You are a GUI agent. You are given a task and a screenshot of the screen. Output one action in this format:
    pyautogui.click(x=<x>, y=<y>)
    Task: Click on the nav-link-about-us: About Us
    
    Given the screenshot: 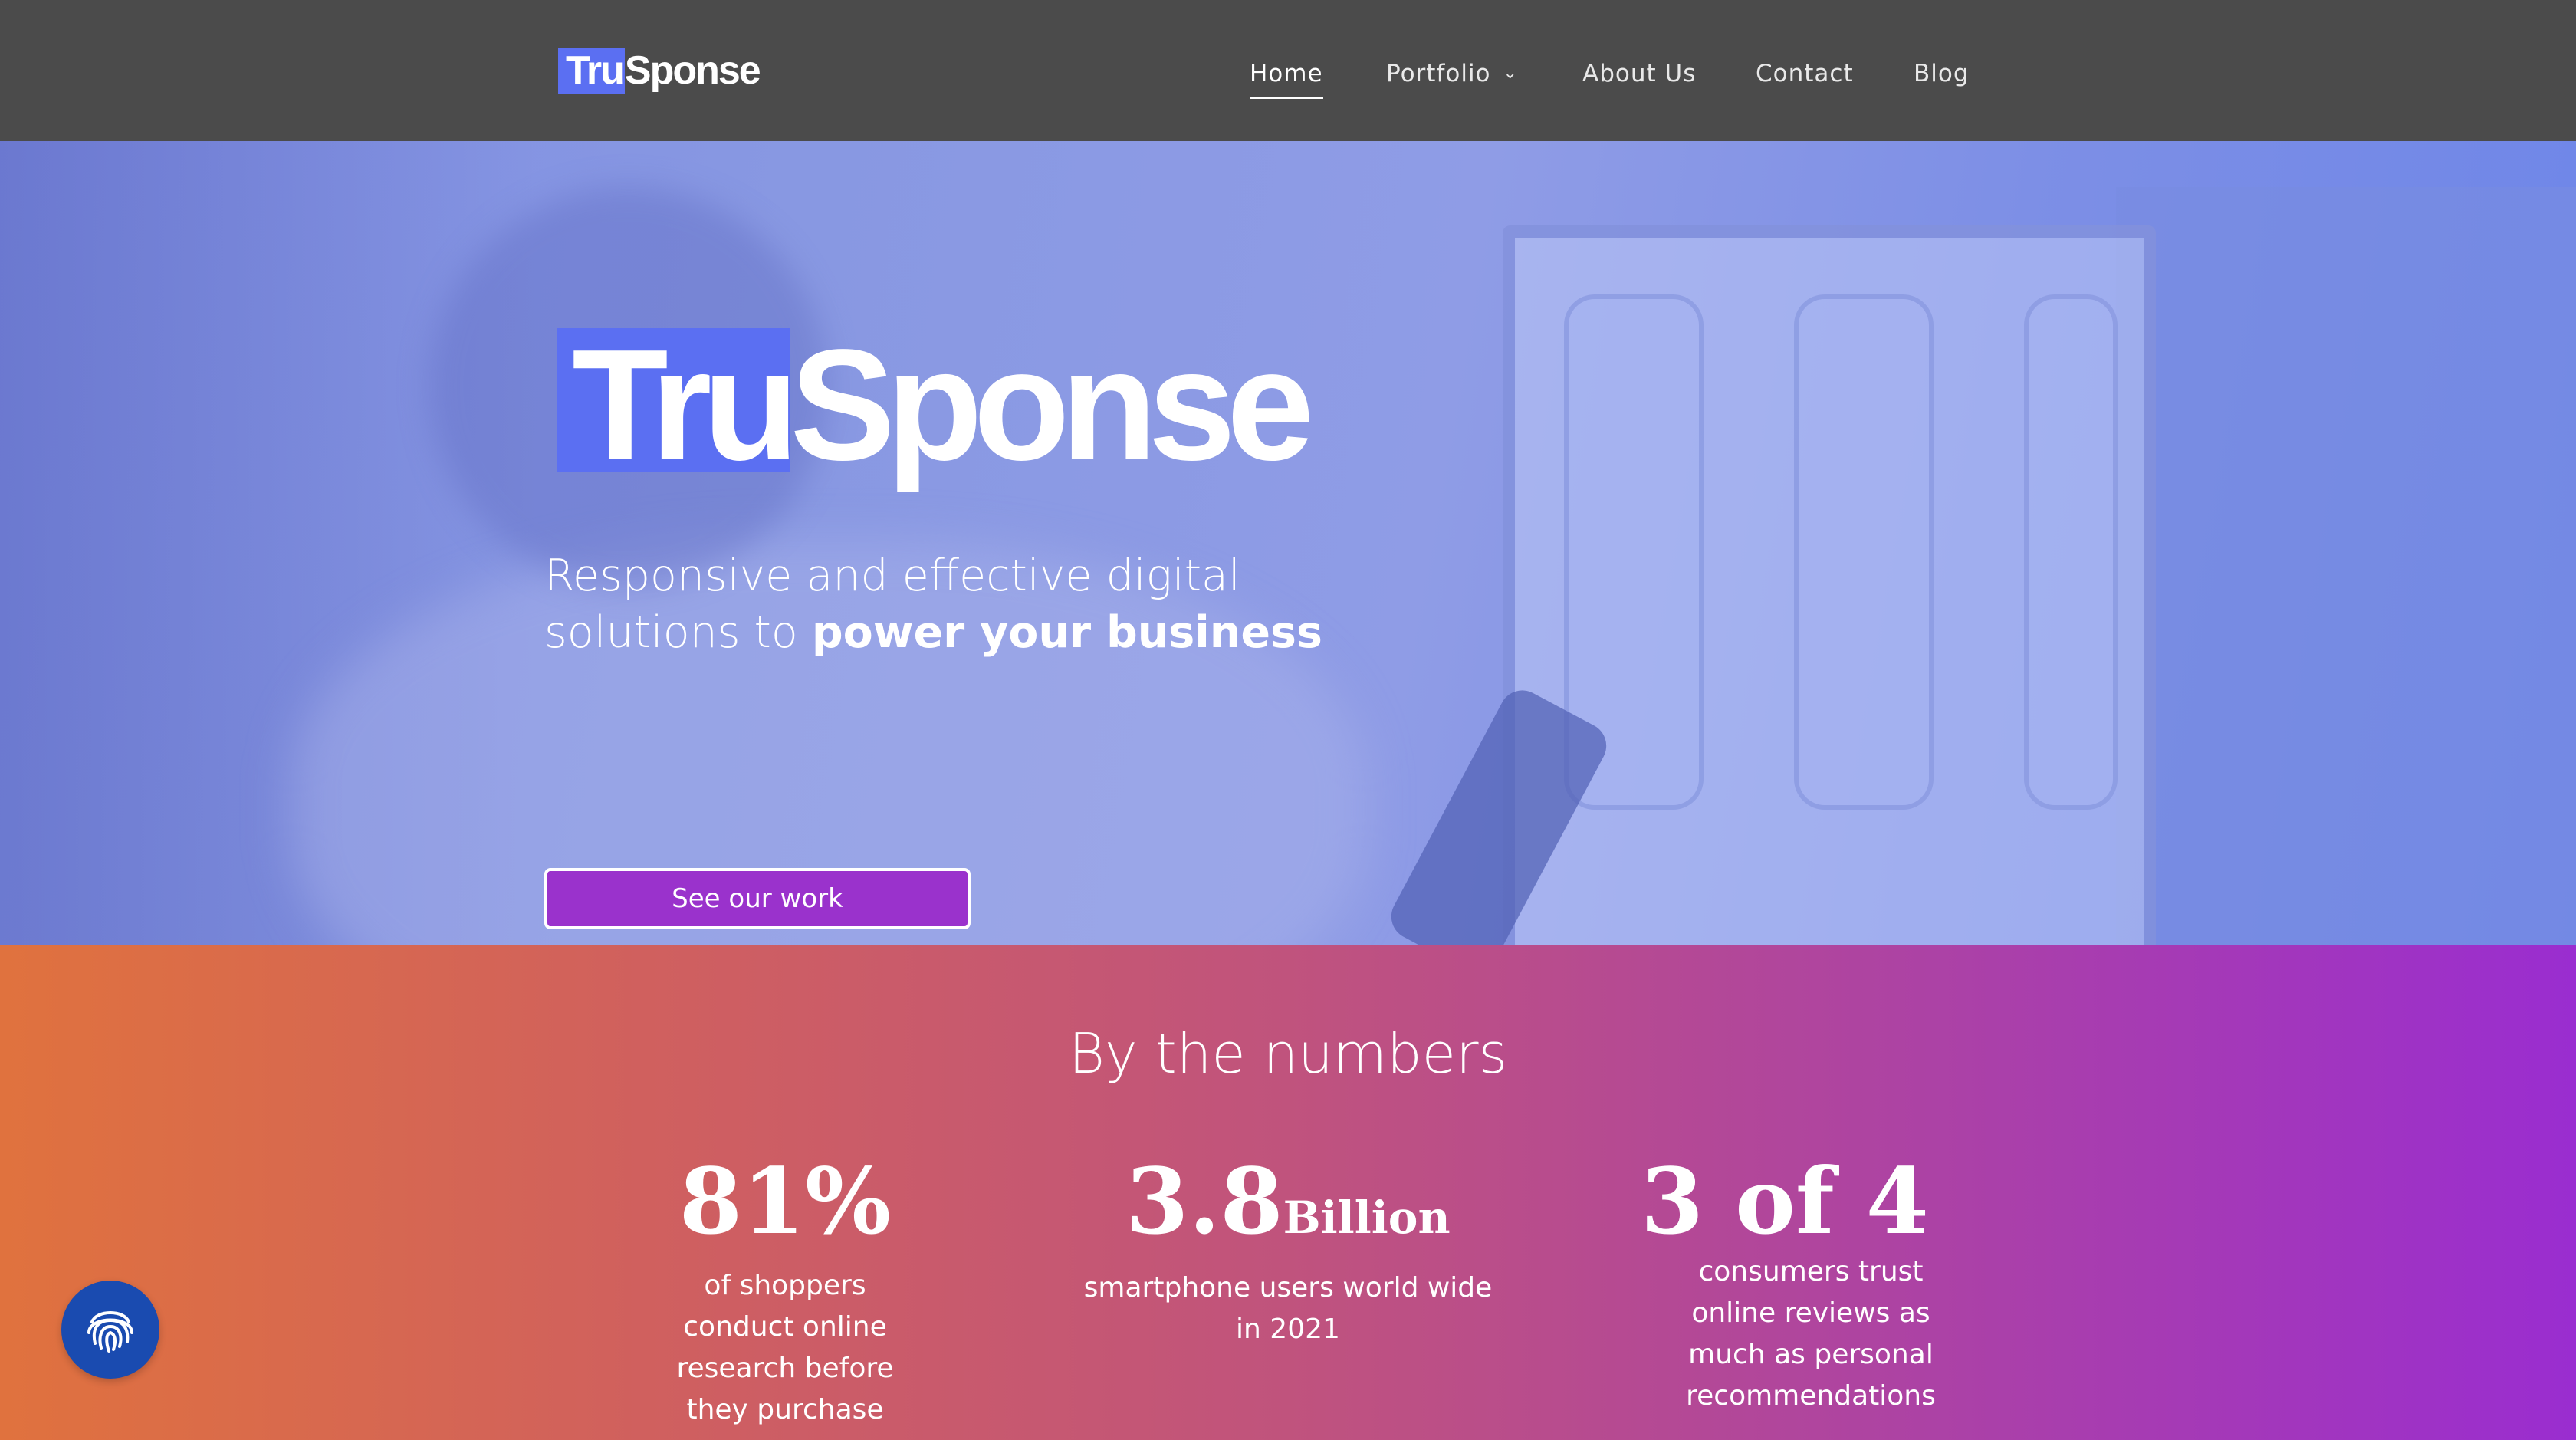 What is the action you would take?
    pyautogui.click(x=1639, y=73)
    